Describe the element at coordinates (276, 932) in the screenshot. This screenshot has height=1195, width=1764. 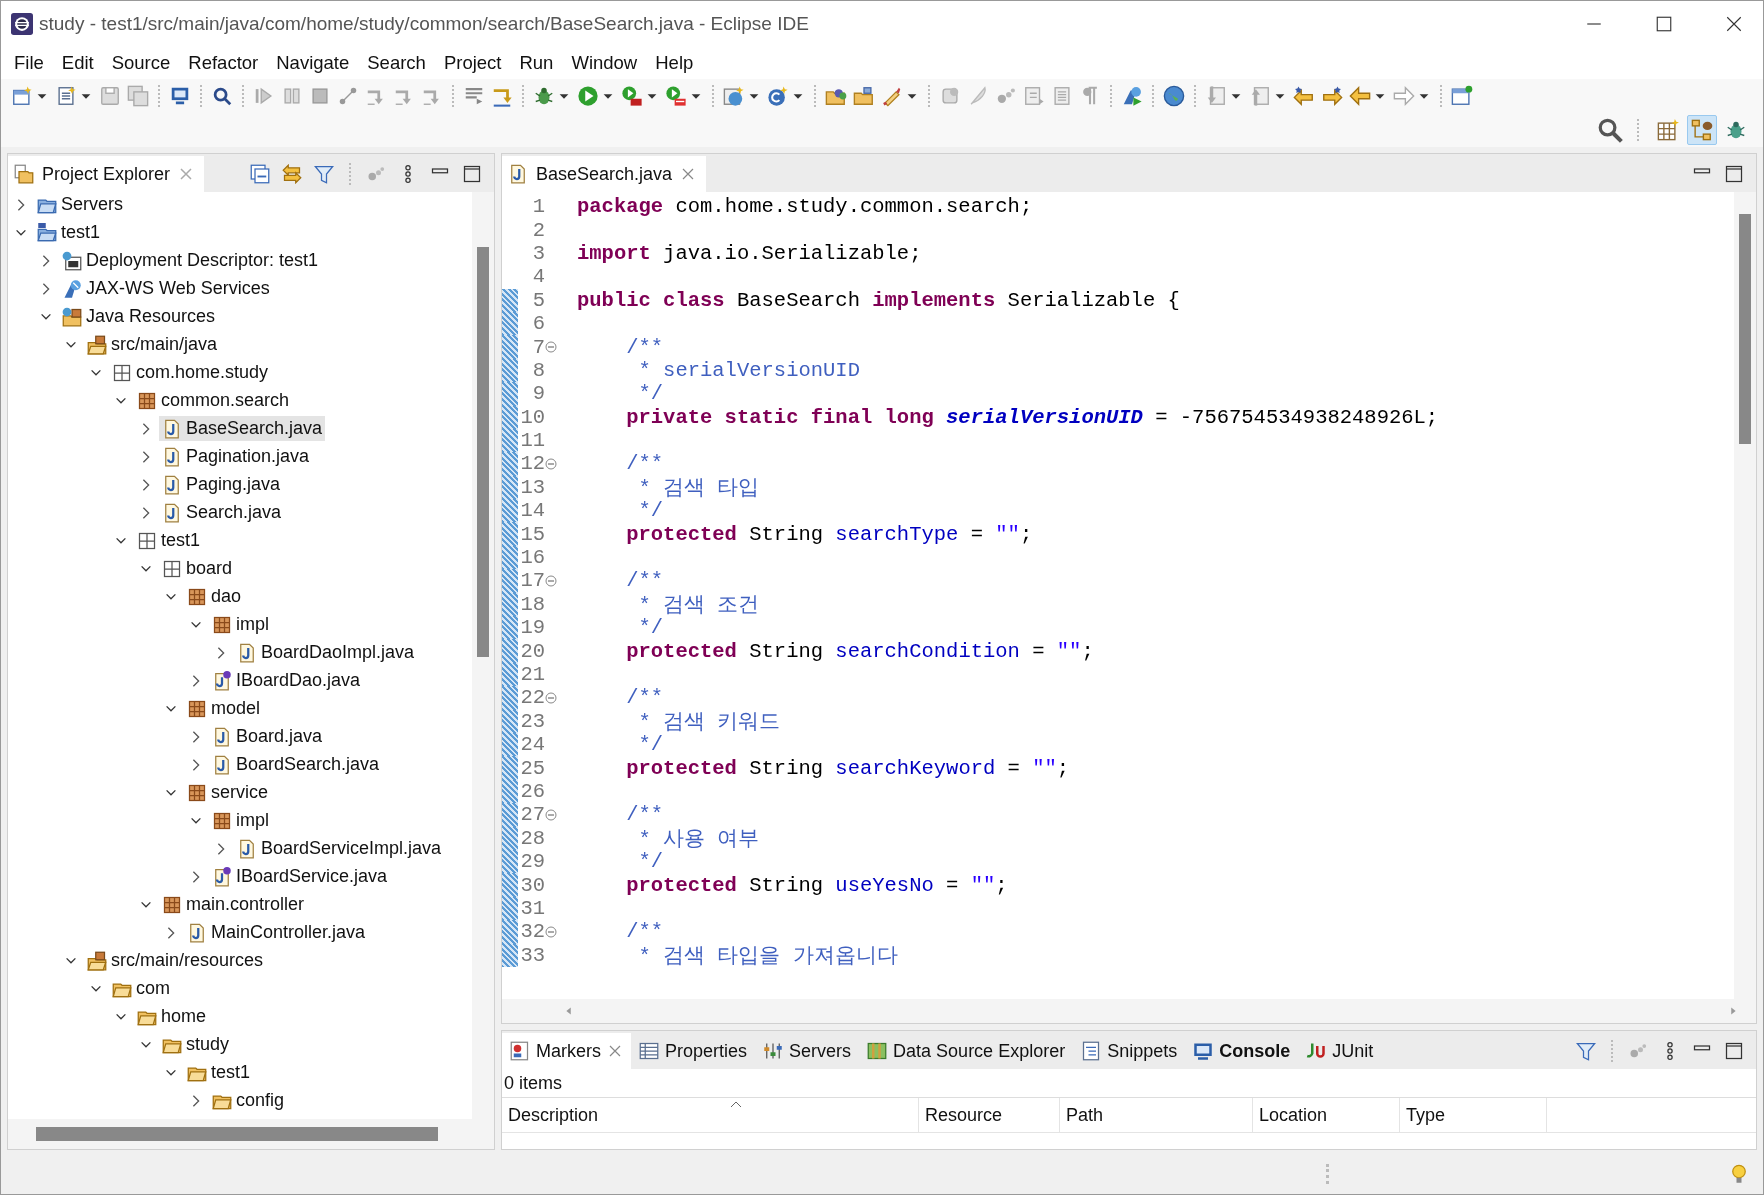
I see `tree-item: MainController.java` at that location.